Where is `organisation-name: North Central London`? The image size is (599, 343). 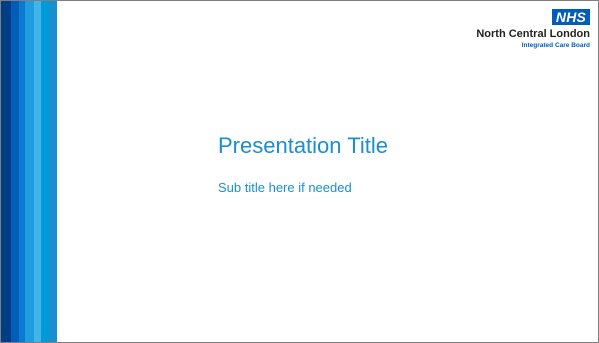
organisation-name: North Central London is located at coordinates (533, 34).